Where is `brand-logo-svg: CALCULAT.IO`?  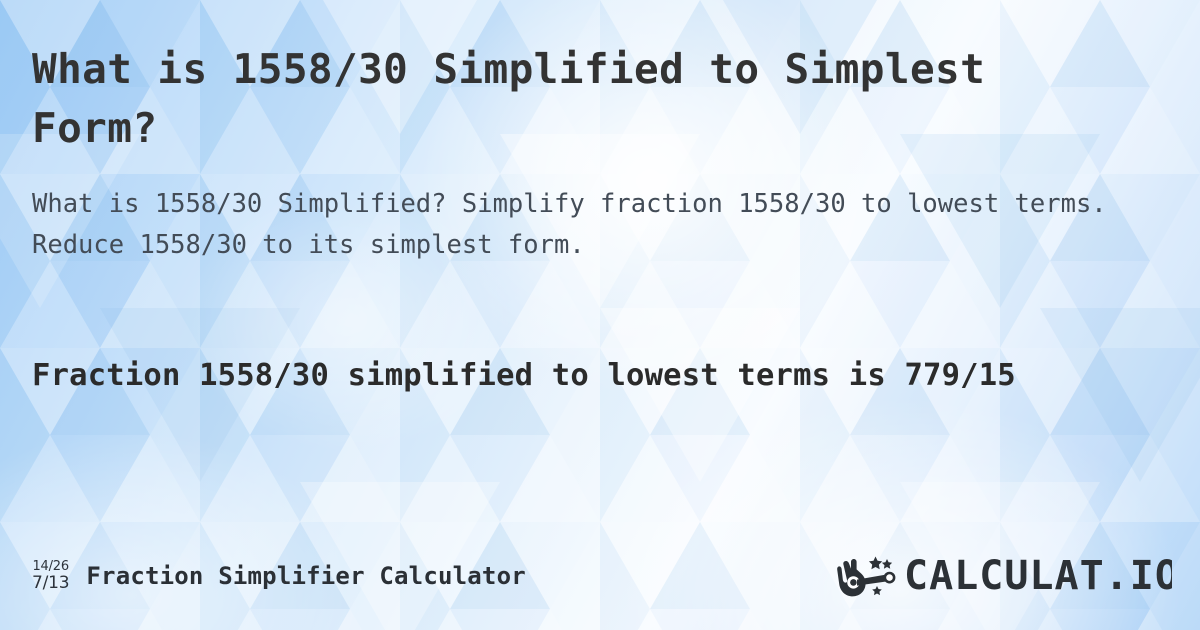 brand-logo-svg: CALCULAT.IO is located at coordinates (1004, 576).